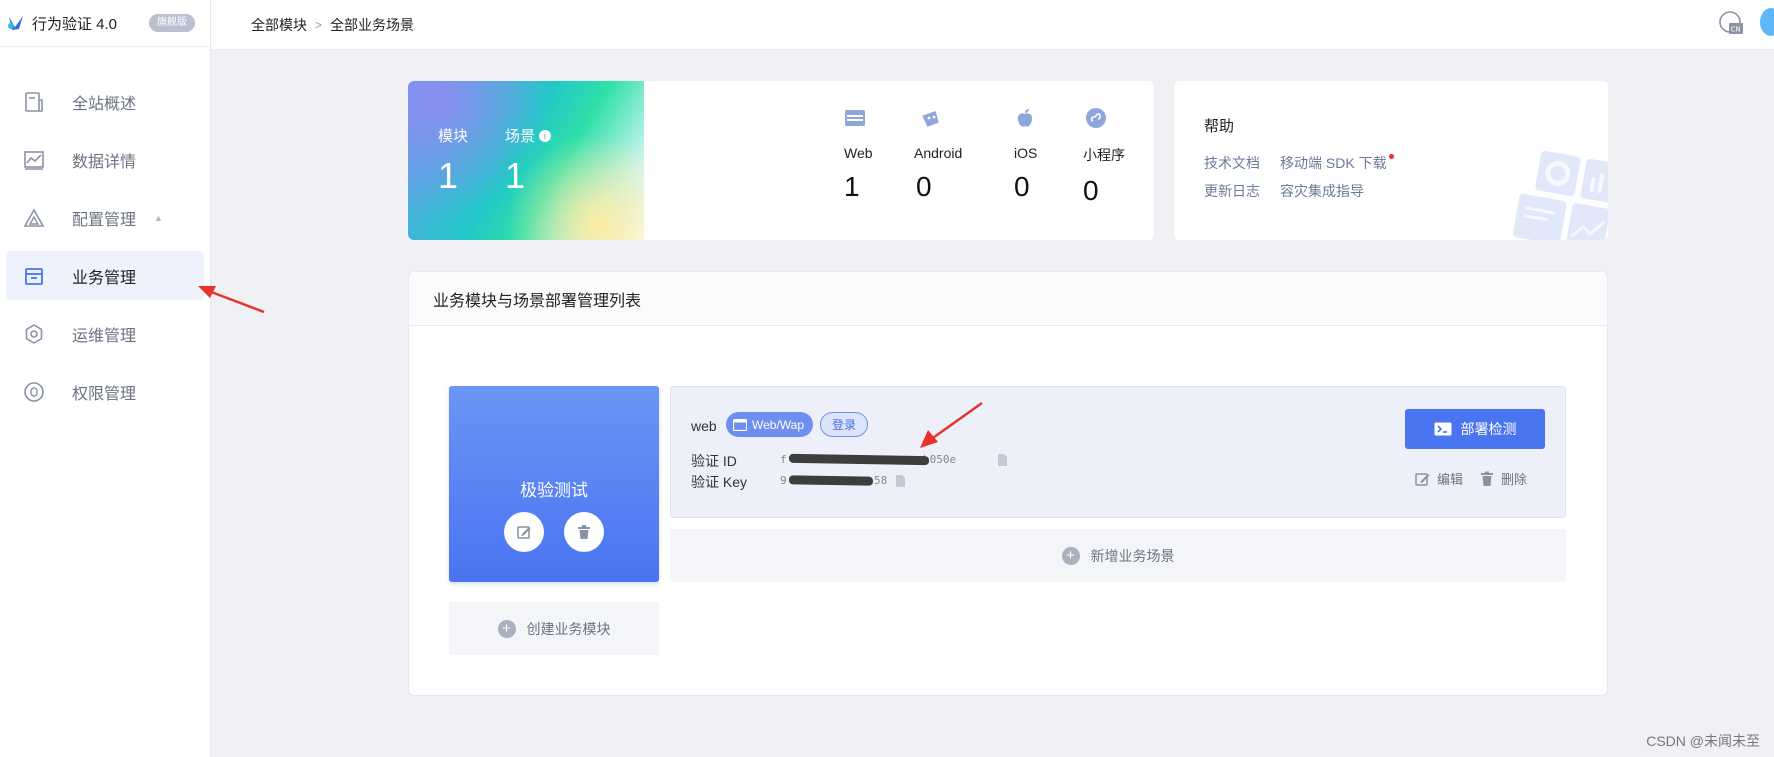  I want to click on platform-ios: iOS 0, so click(1025, 155).